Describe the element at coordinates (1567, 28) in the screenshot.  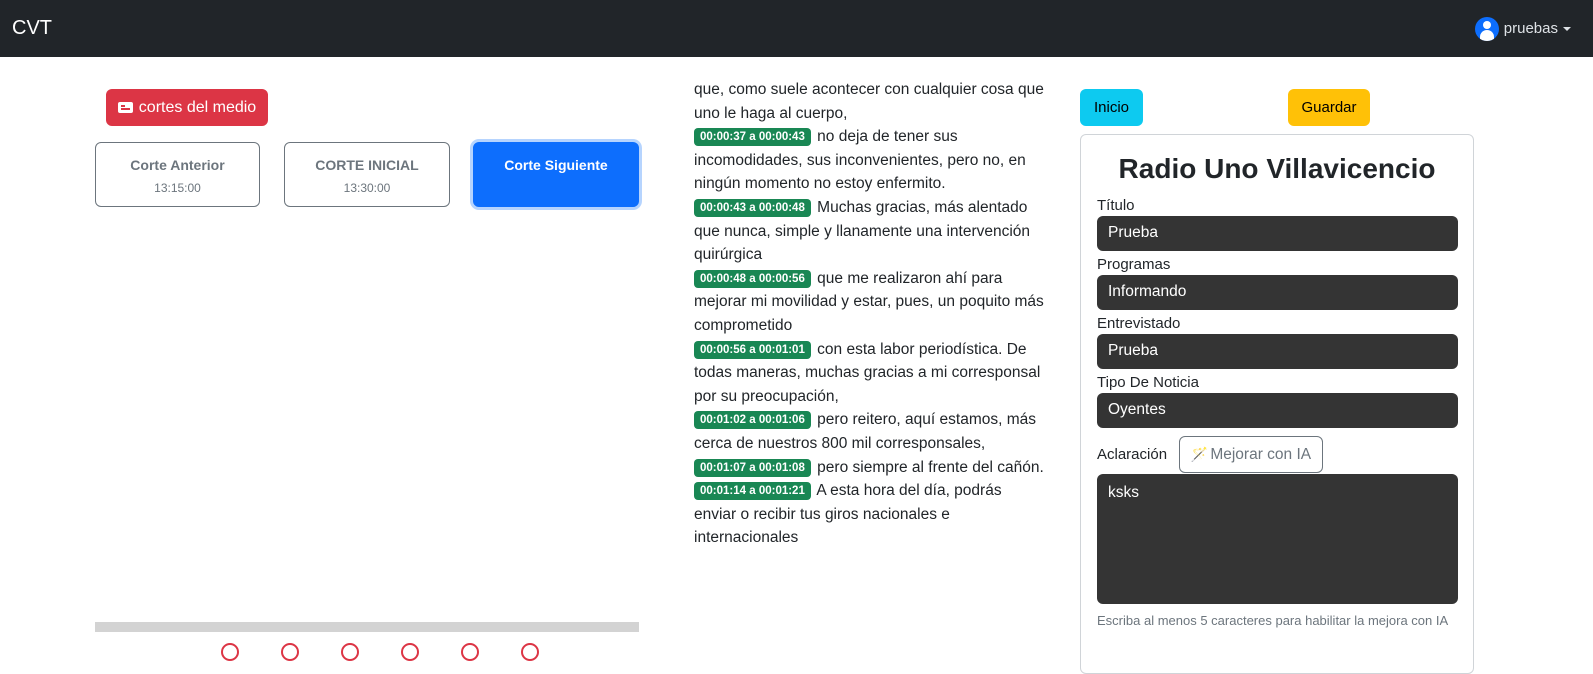
I see `chevron-down-icon` at that location.